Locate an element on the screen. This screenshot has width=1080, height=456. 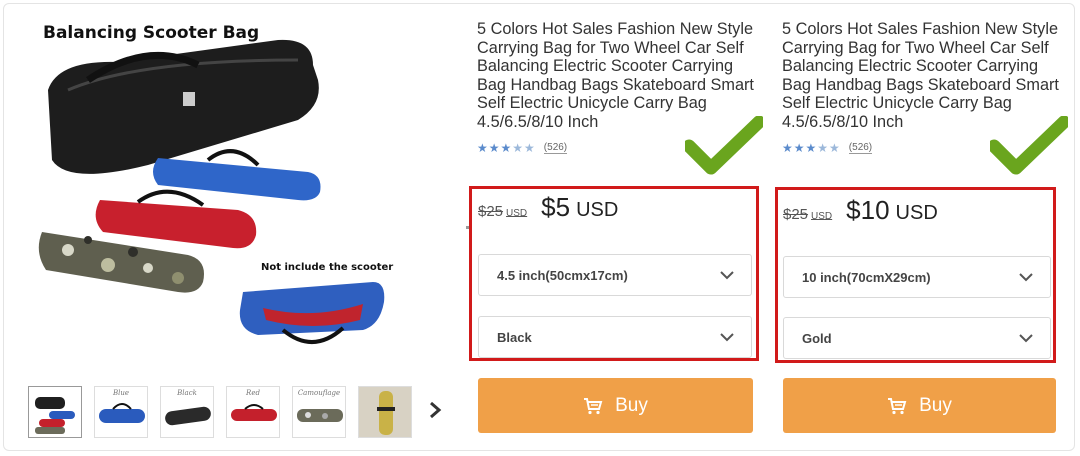
black-bag-image is located at coordinates (183, 106).